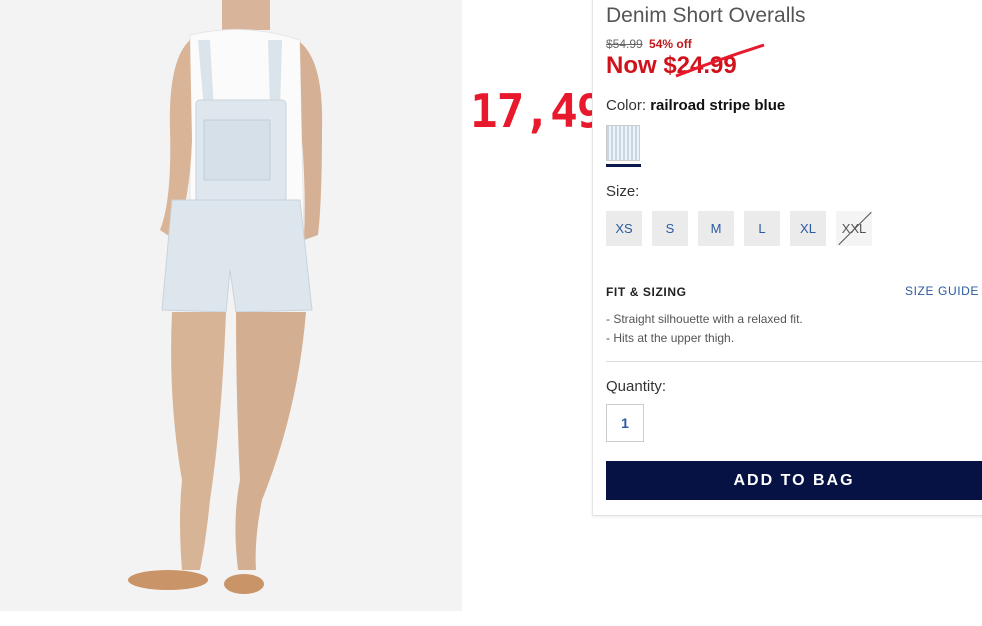 Image resolution: width=982 pixels, height=626 pixels. Describe the element at coordinates (537, 111) in the screenshot. I see `annotation-price: 17,49` at that location.